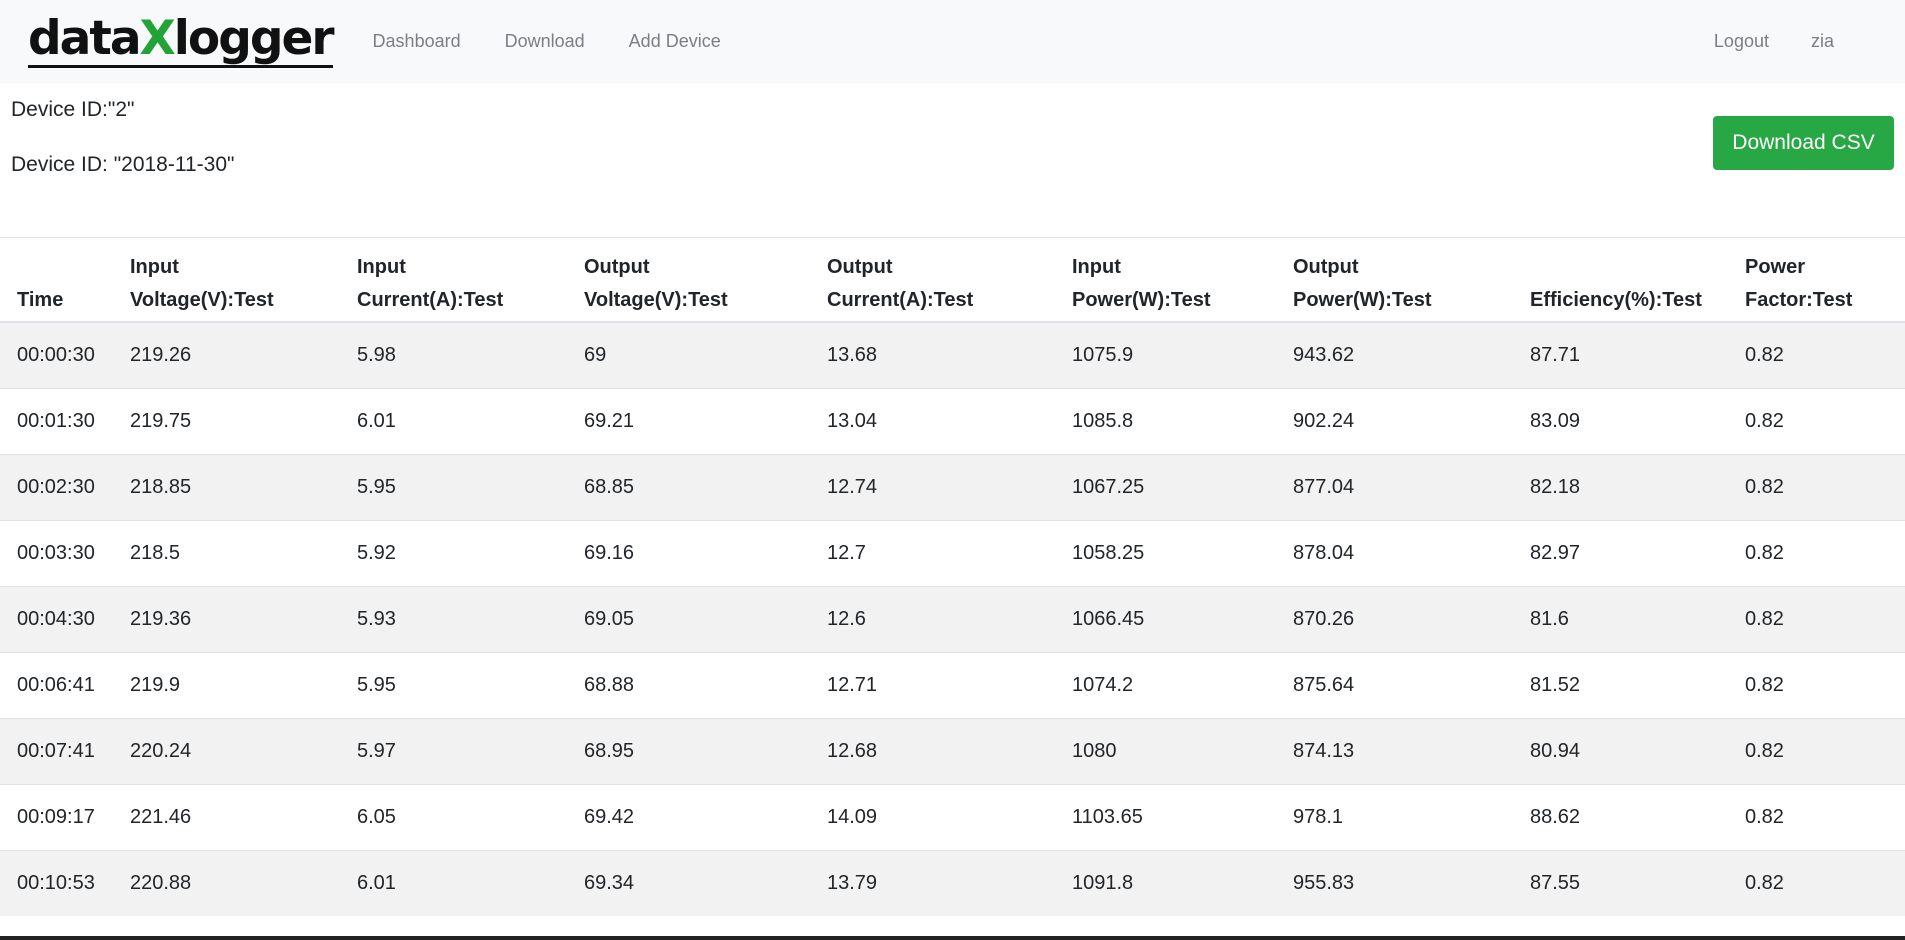 This screenshot has height=940, width=1905. Describe the element at coordinates (705, 420) in the screenshot. I see `table-cell: 69.21` at that location.